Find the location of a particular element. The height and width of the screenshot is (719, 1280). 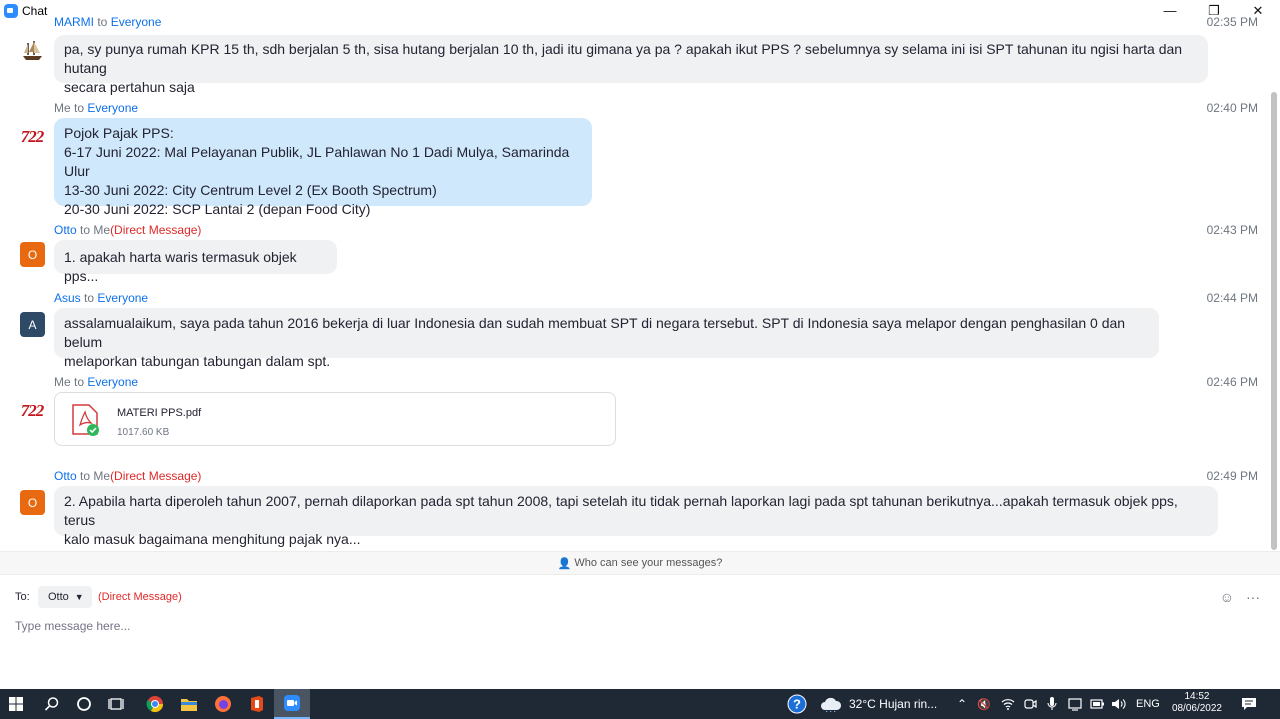

emoji-icon: ☺ is located at coordinates (1227, 597).